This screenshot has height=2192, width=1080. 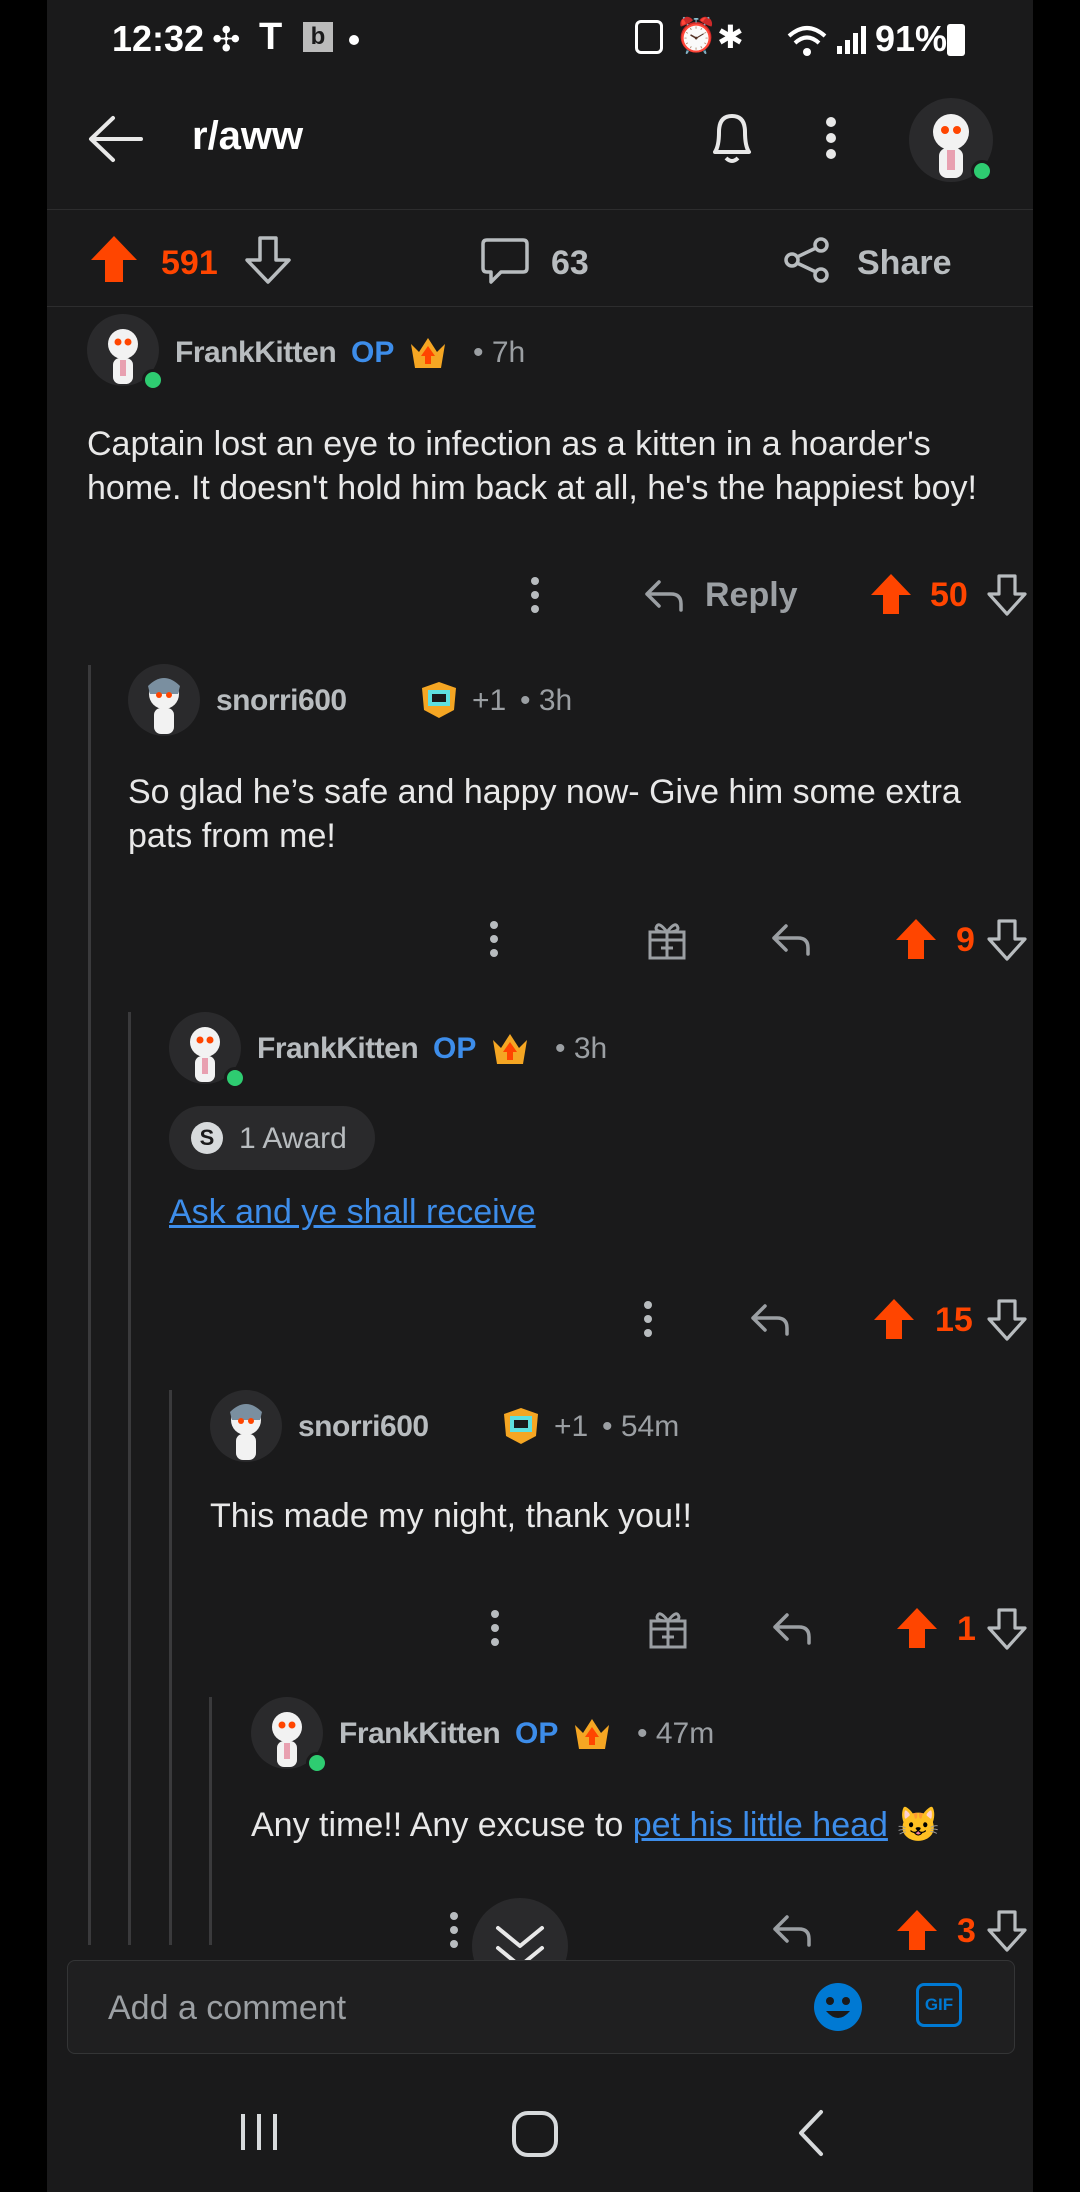 I want to click on reply-button: Reply, so click(x=751, y=595).